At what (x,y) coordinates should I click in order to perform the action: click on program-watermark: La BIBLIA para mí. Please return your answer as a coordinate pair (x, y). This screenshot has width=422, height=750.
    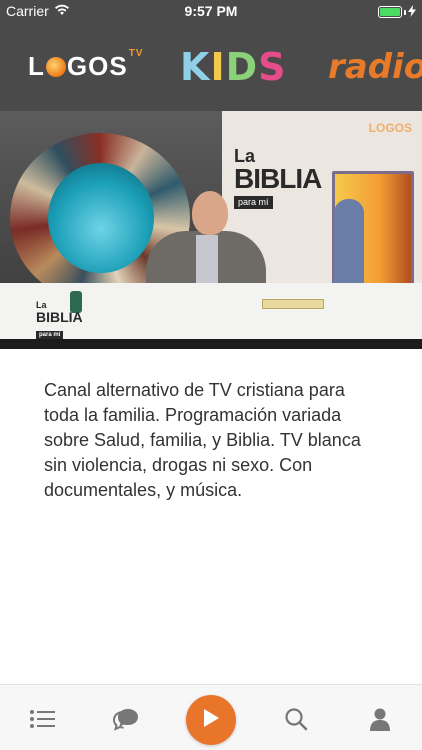
    Looking at the image, I should click on (59, 320).